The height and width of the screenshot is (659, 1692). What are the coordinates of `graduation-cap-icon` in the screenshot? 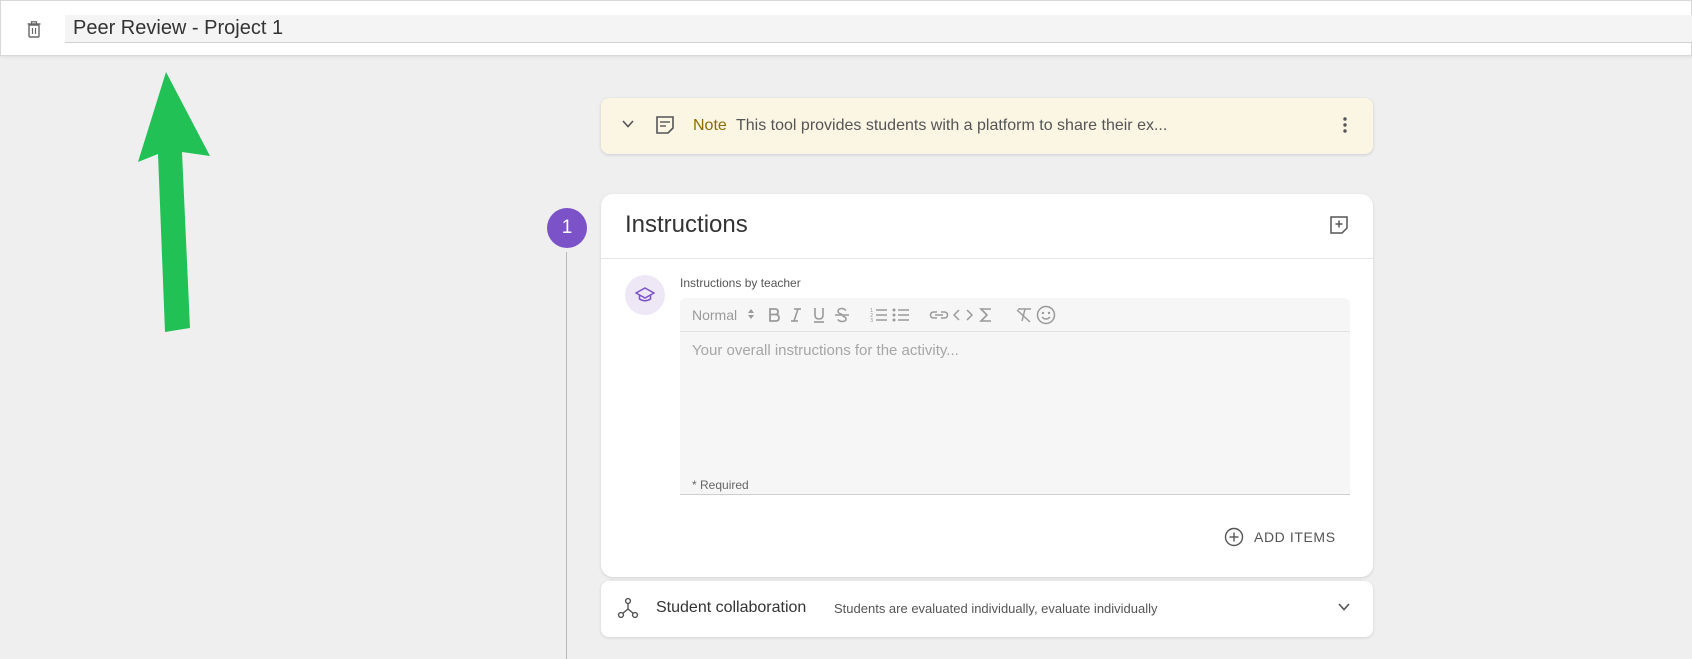 It's located at (645, 294).